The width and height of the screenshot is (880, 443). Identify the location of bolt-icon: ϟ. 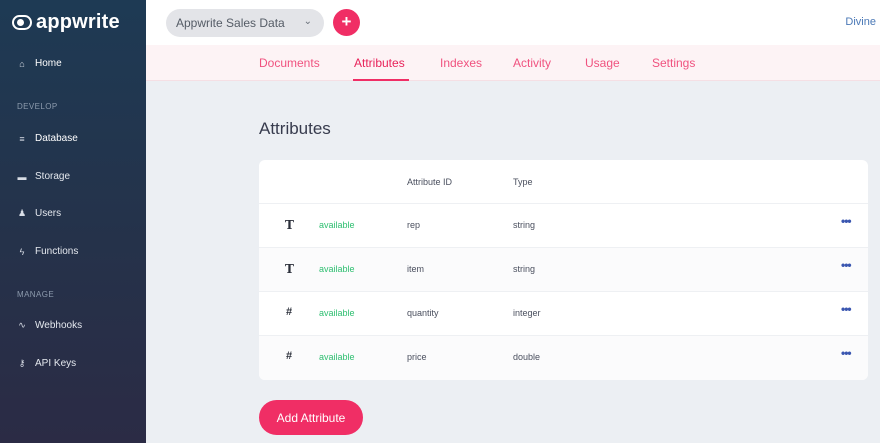
(22, 251).